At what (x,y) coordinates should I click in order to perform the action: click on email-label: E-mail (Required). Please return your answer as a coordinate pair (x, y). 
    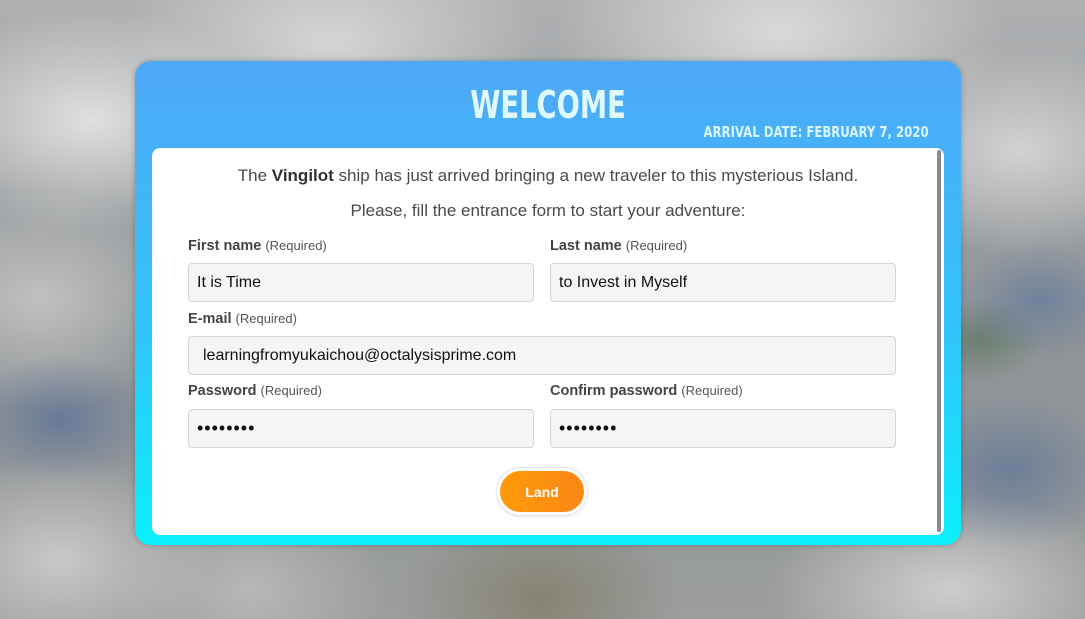
    Looking at the image, I should click on (242, 319).